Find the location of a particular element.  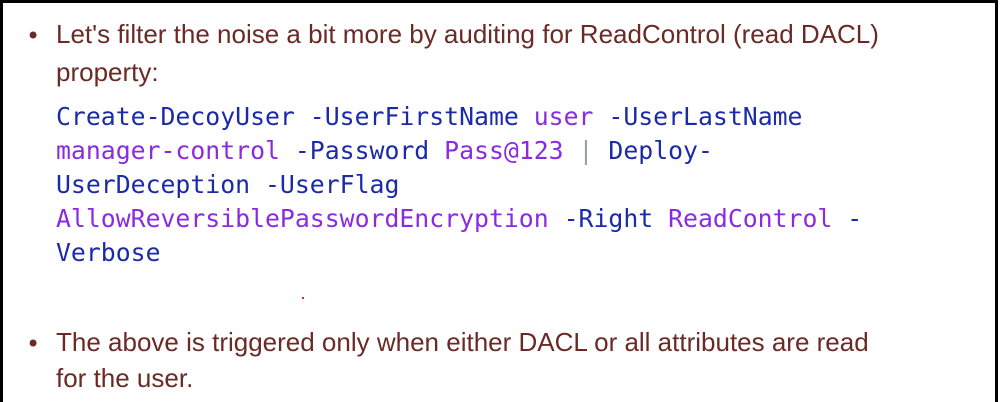

code-parameter: -Right is located at coordinates (608, 218).